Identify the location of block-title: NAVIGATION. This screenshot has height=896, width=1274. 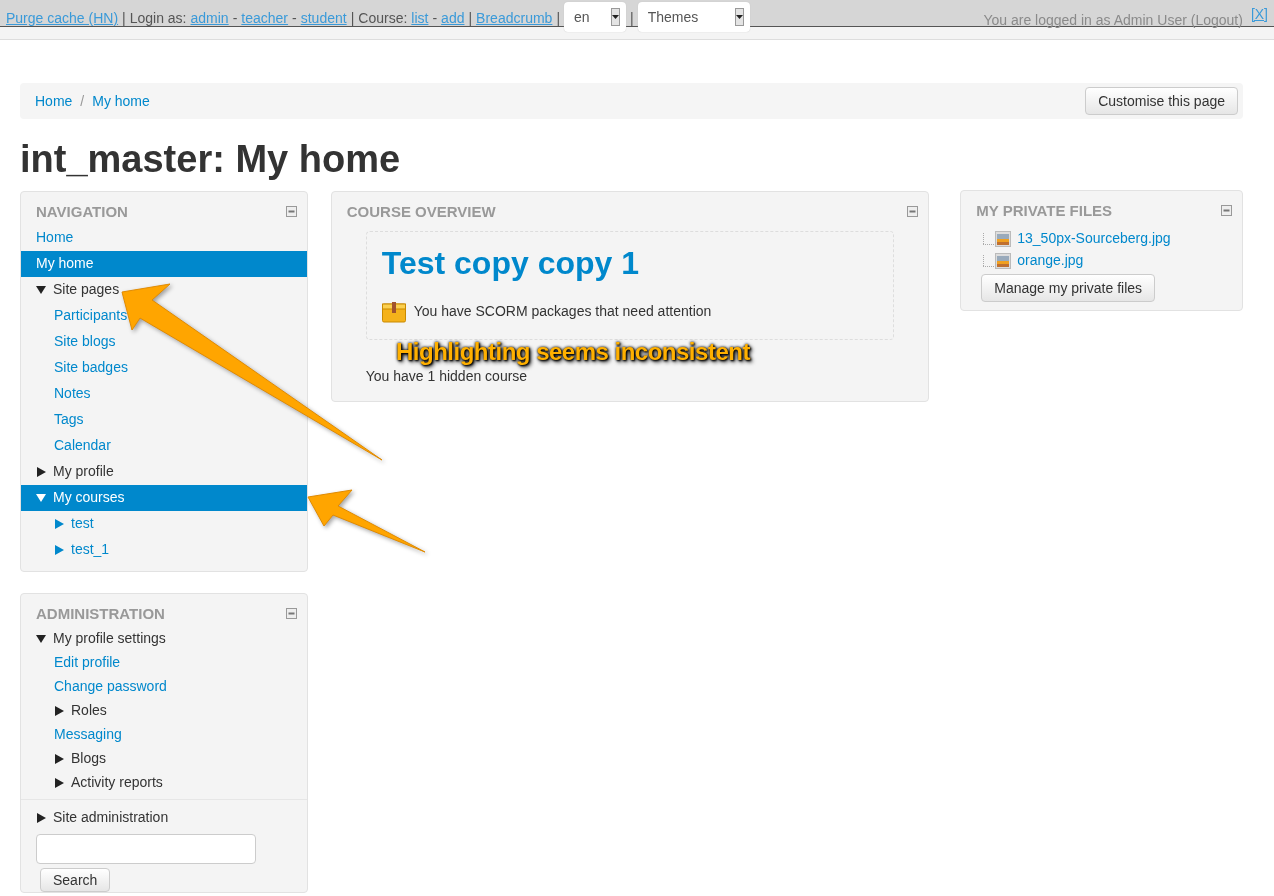
(82, 211).